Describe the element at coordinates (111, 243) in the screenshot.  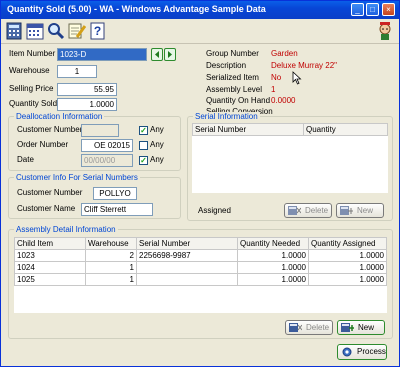
I see `assembly-col-warehouse: Warehouse` at that location.